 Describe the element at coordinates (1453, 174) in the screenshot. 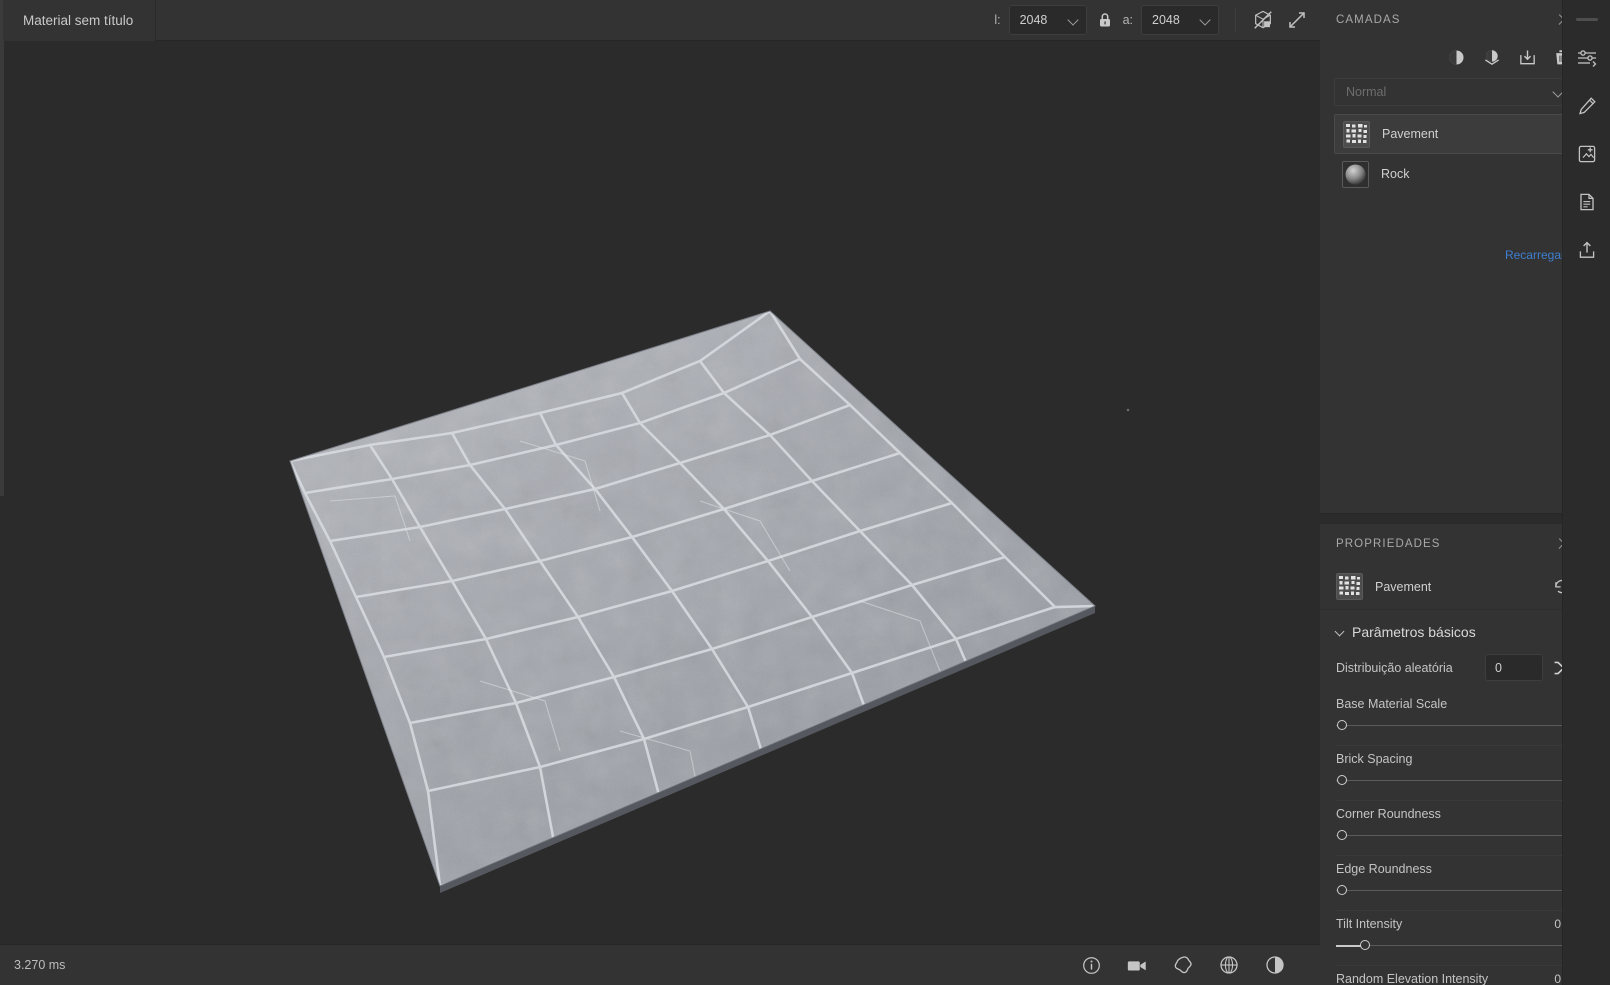

I see `layer-item-rock: Rock` at that location.